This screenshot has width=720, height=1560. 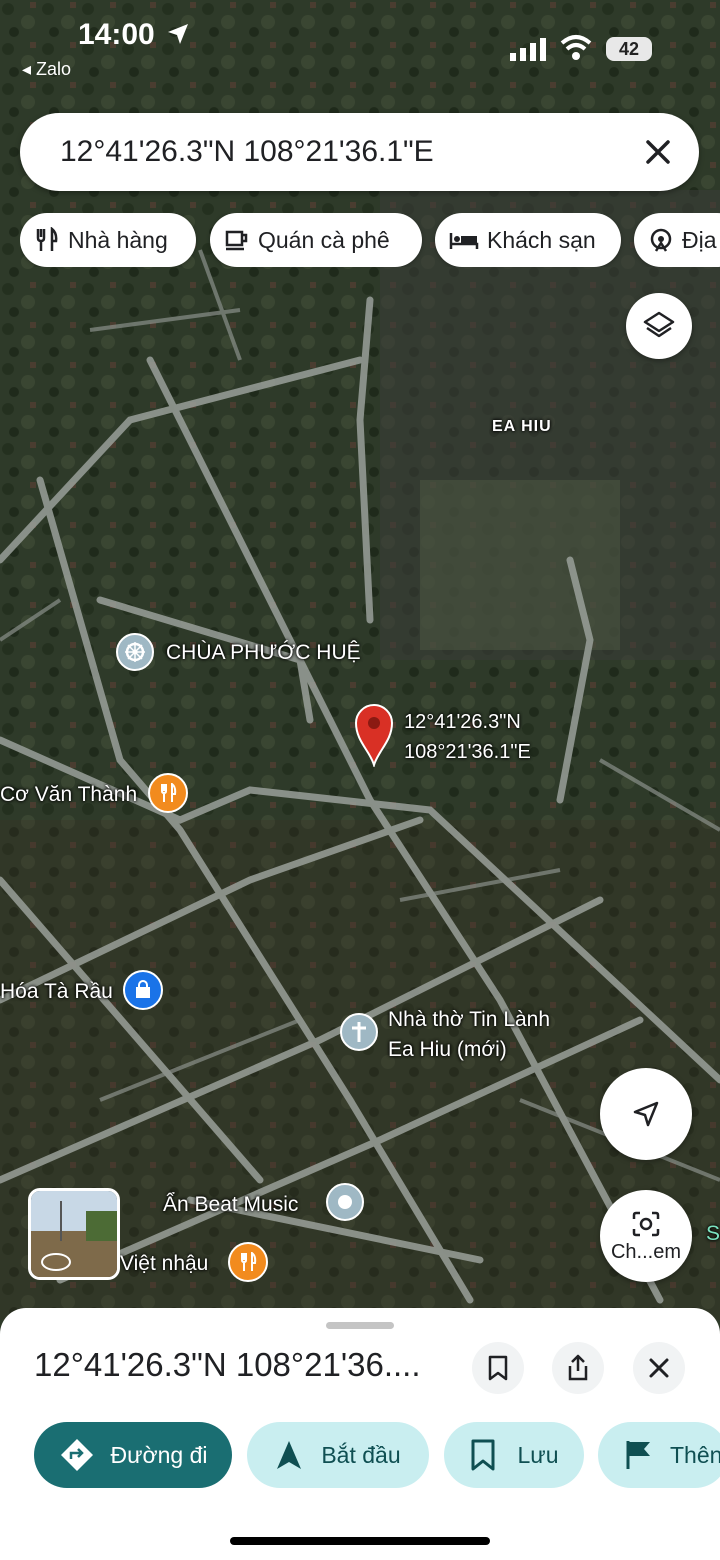 What do you see at coordinates (462, 722) in the screenshot?
I see `pin-label-lat: 12°41'26.3"N` at bounding box center [462, 722].